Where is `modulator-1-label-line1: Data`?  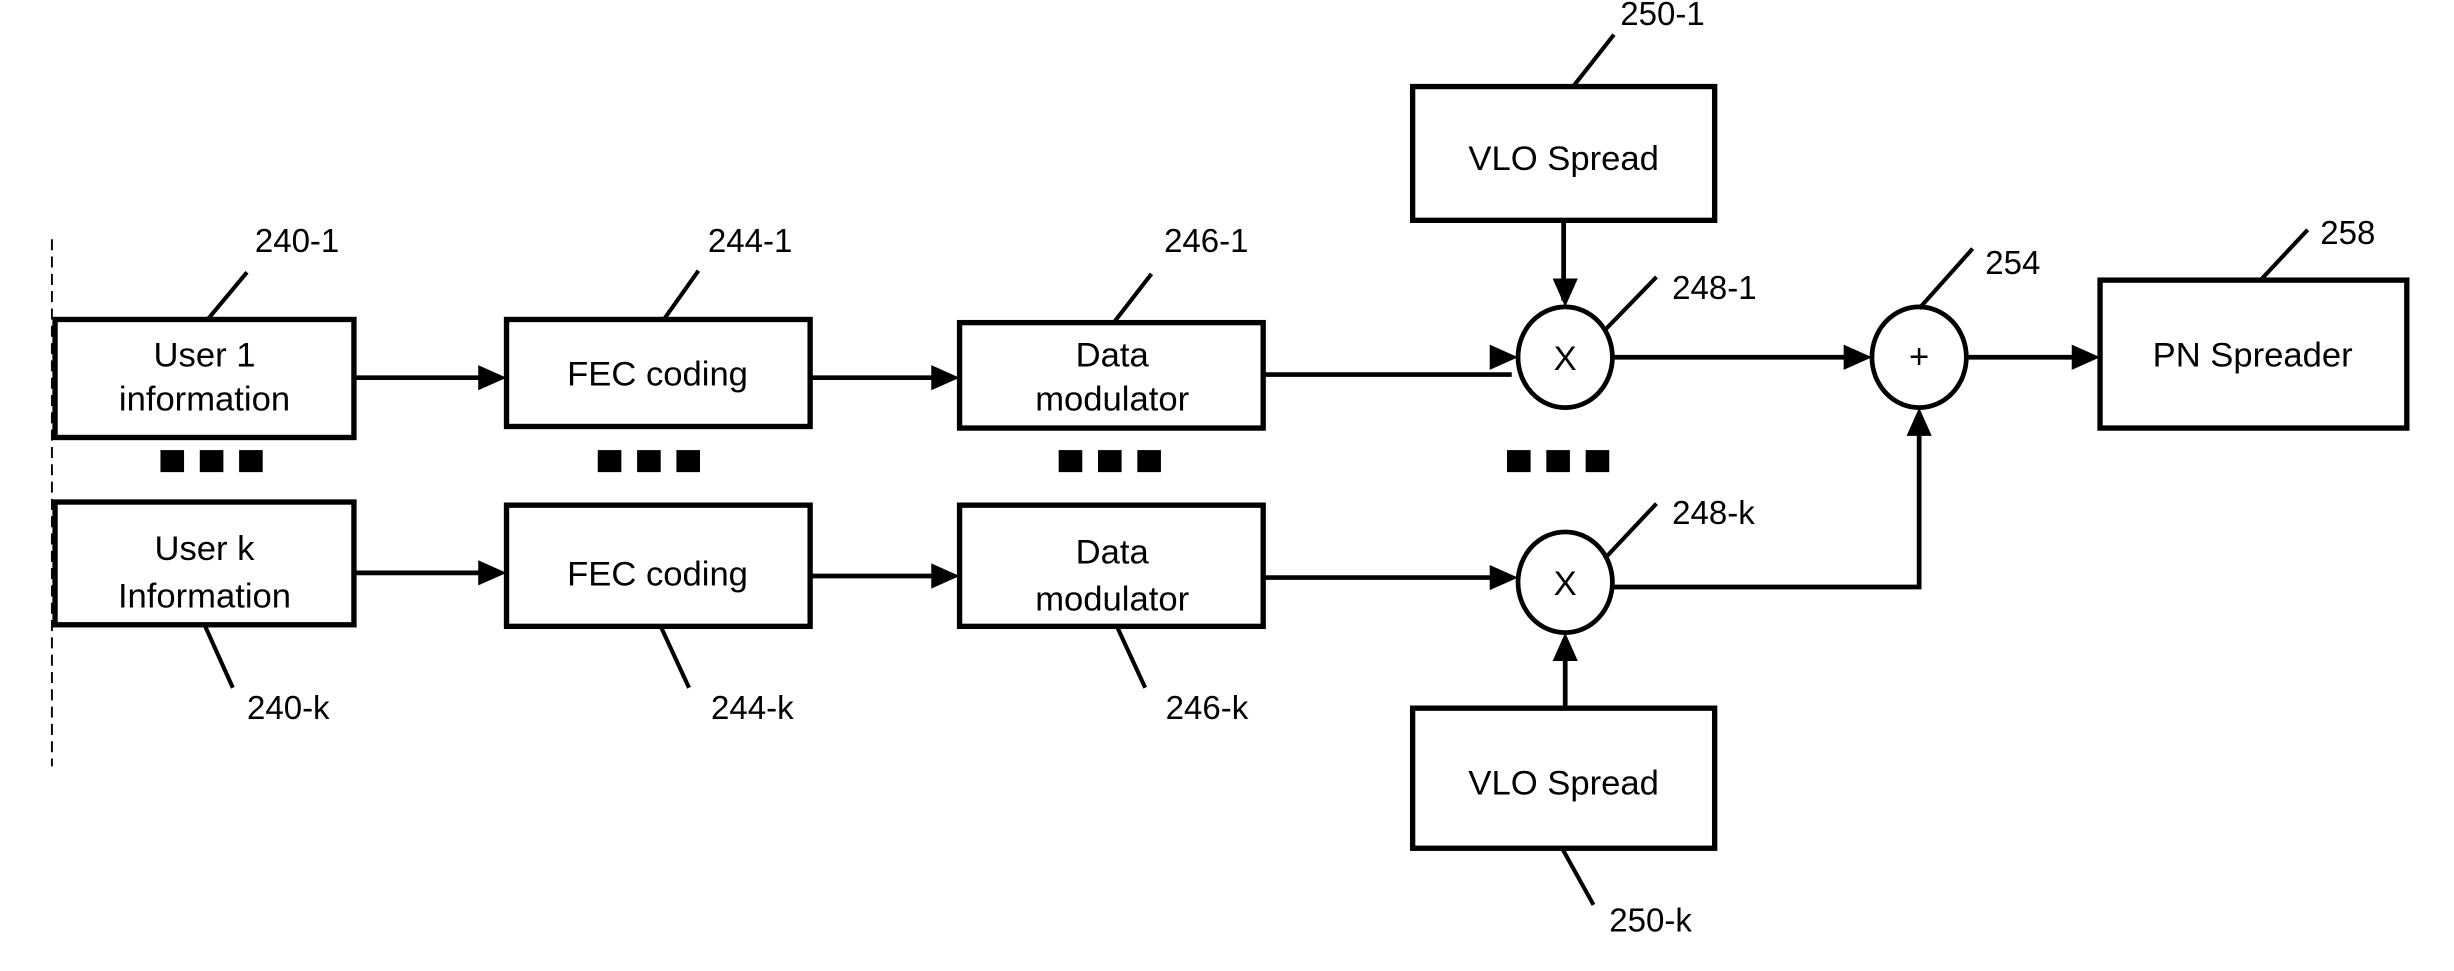 modulator-1-label-line1: Data is located at coordinates (1113, 356).